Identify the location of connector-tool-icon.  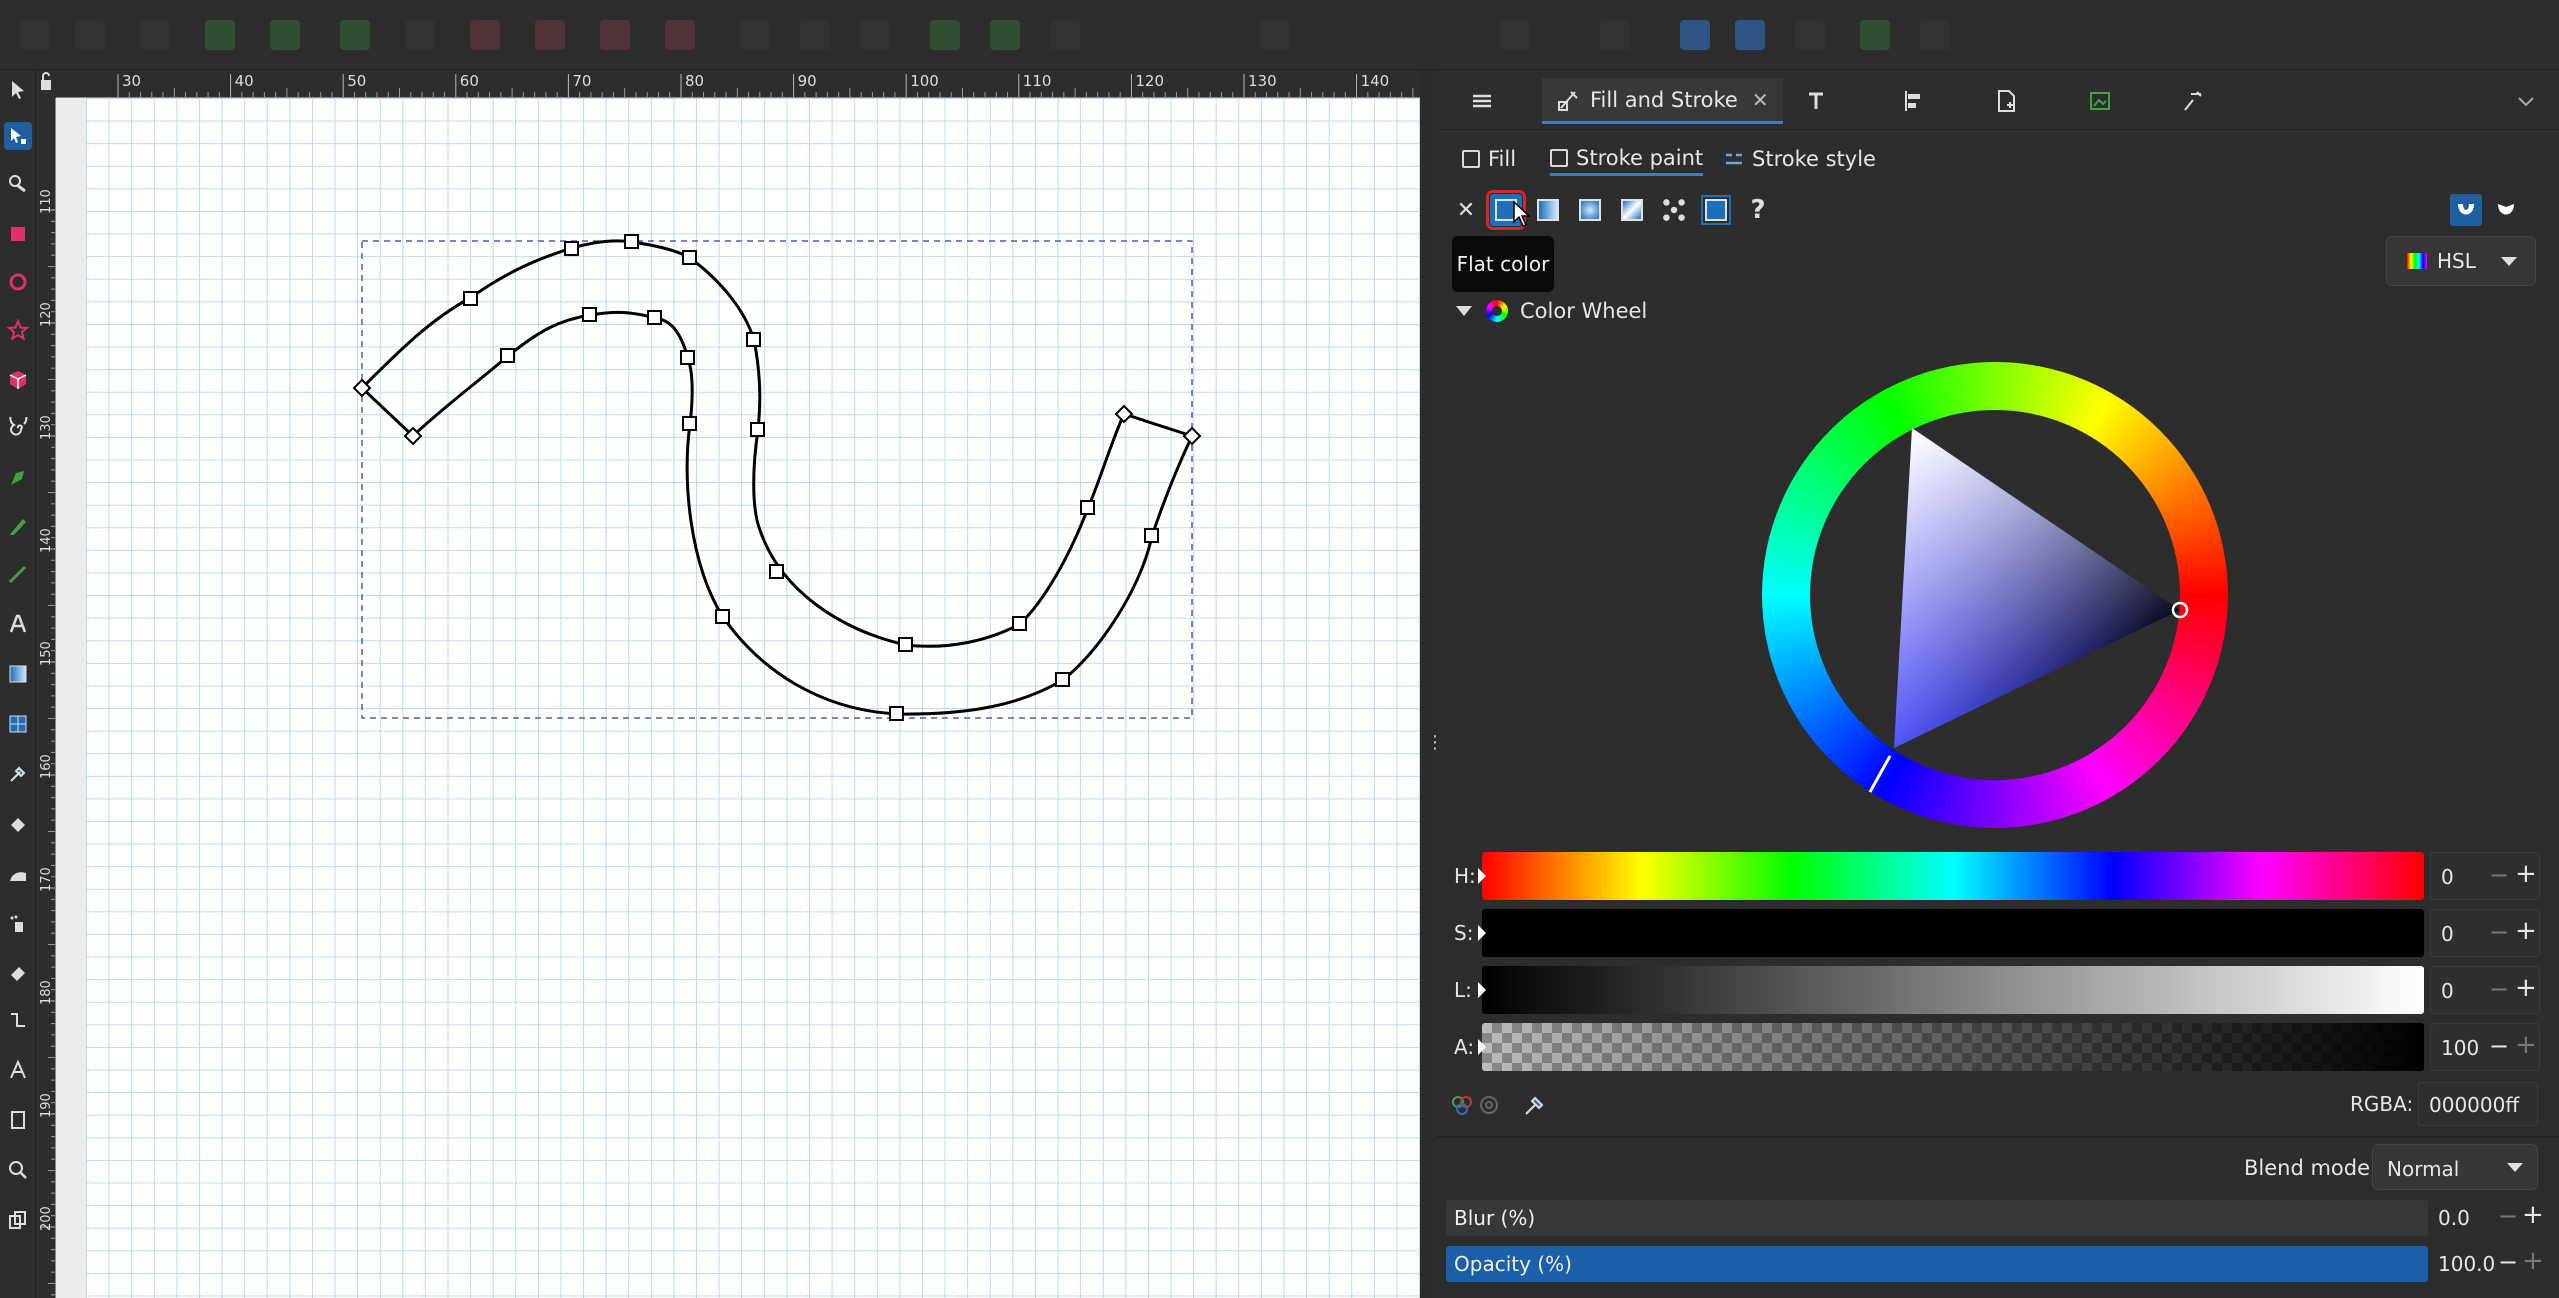
(18, 1020).